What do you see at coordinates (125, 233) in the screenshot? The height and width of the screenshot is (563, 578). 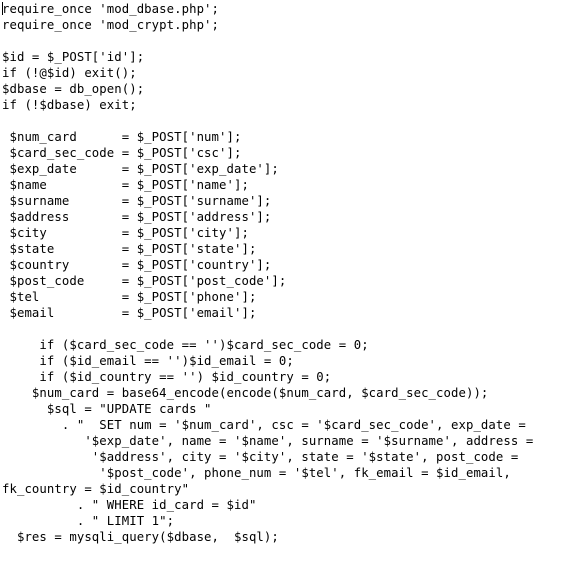 I see `code-line: $city = $_POST['city'];` at bounding box center [125, 233].